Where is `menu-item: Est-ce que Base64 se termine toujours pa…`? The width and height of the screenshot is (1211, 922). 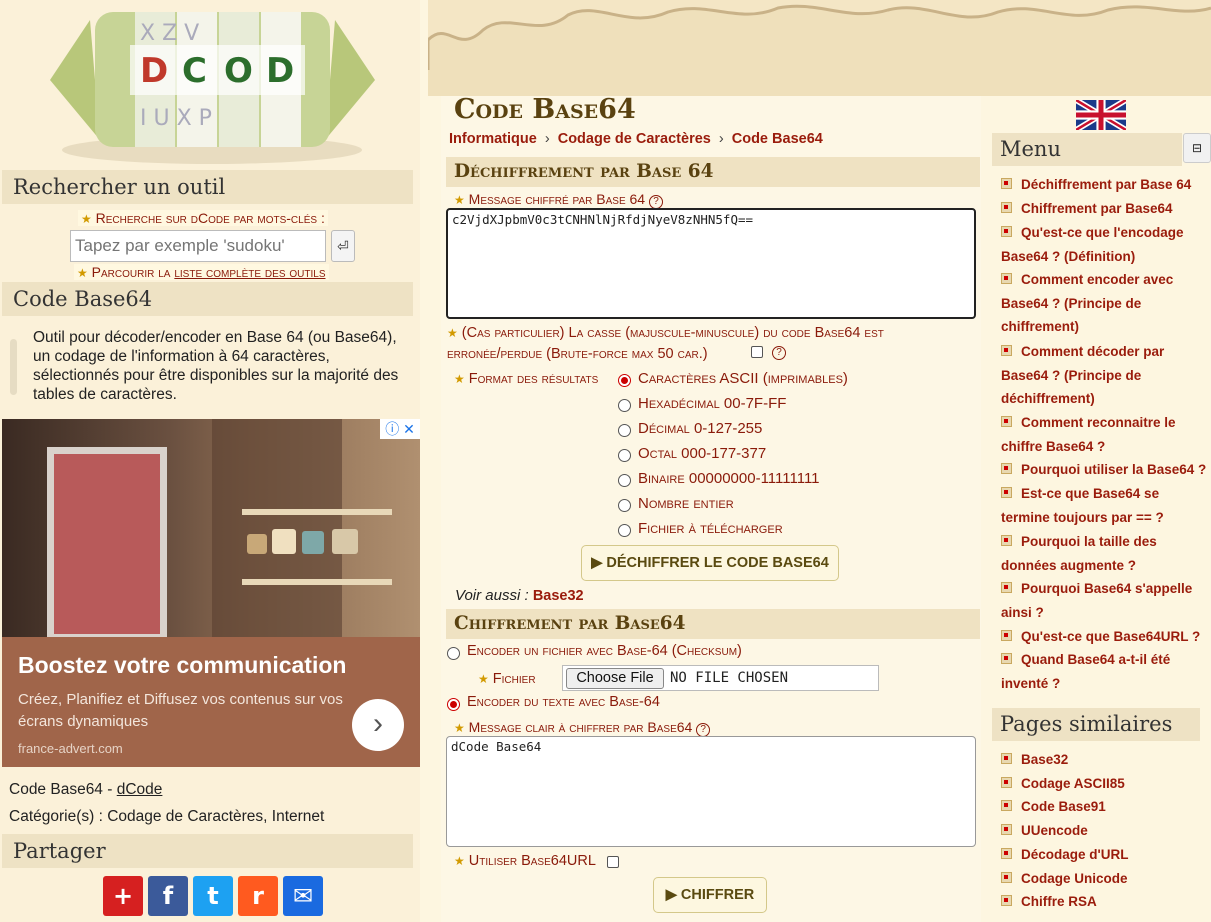 menu-item: Est-ce que Base64 se termine toujours pa… is located at coordinates (1106, 505).